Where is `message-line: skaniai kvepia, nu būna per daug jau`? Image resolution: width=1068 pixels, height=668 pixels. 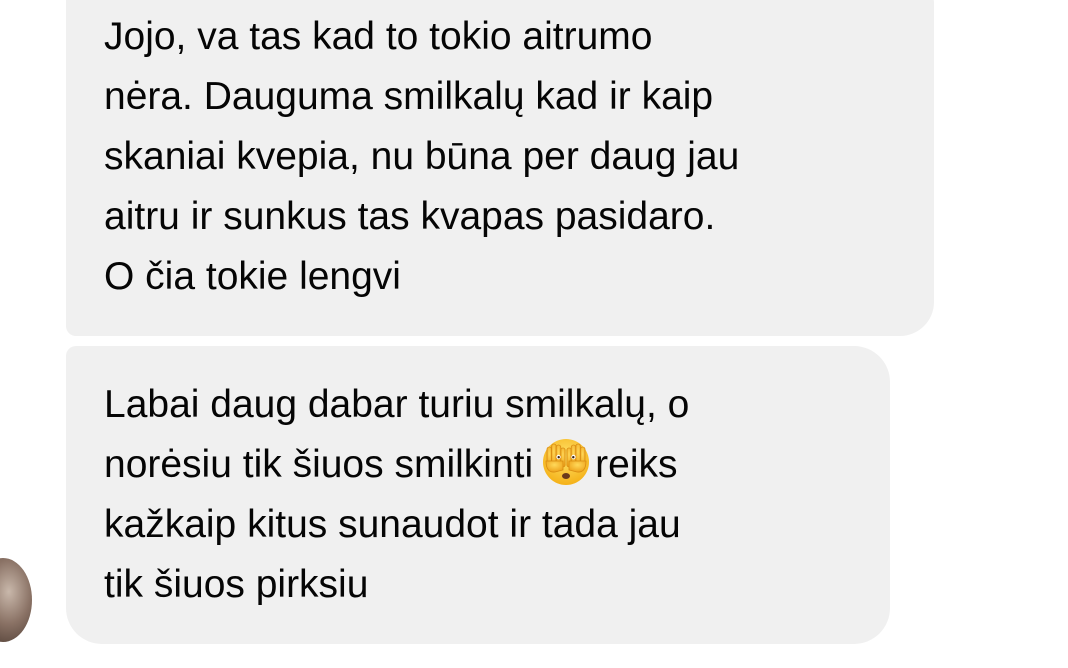 message-line: skaniai kvepia, nu būna per daug jau is located at coordinates (422, 156).